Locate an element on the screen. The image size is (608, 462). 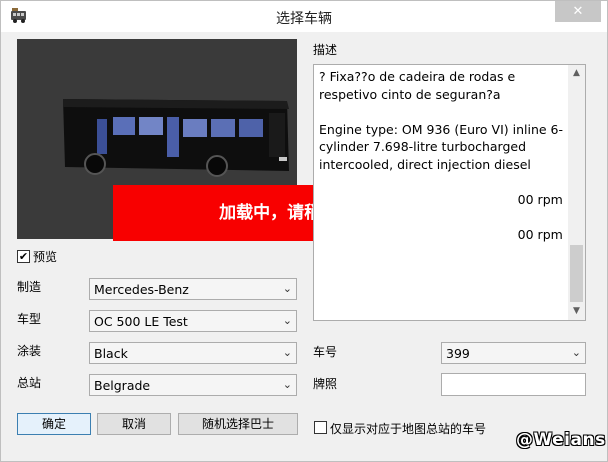
description-scrollbar: ▲ ▼ is located at coordinates (576, 192).